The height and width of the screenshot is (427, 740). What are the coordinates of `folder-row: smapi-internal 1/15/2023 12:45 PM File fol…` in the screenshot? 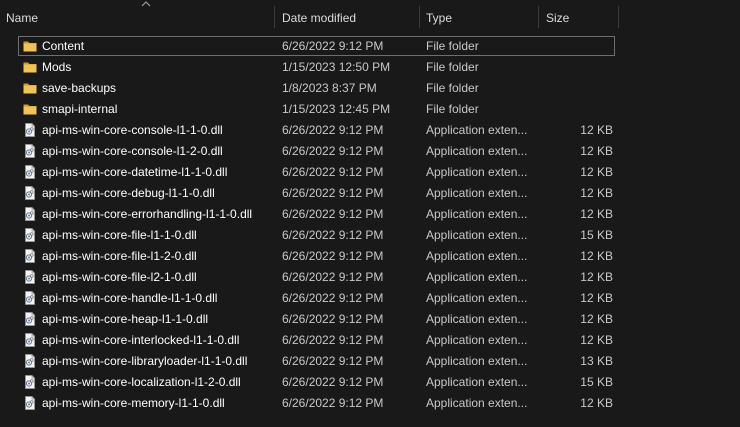 It's located at (370, 109).